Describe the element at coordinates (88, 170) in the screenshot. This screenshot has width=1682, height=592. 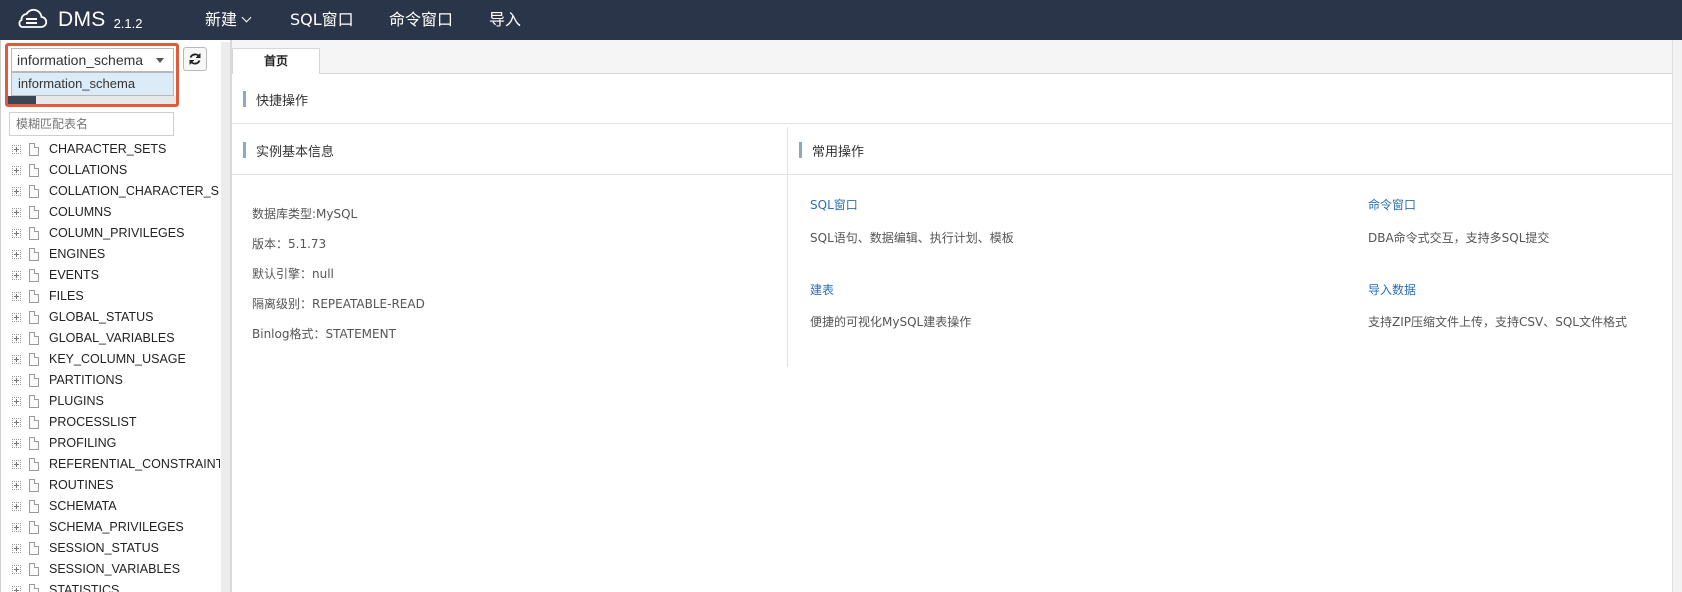
I see `table-name-label: COLLATIONS` at that location.